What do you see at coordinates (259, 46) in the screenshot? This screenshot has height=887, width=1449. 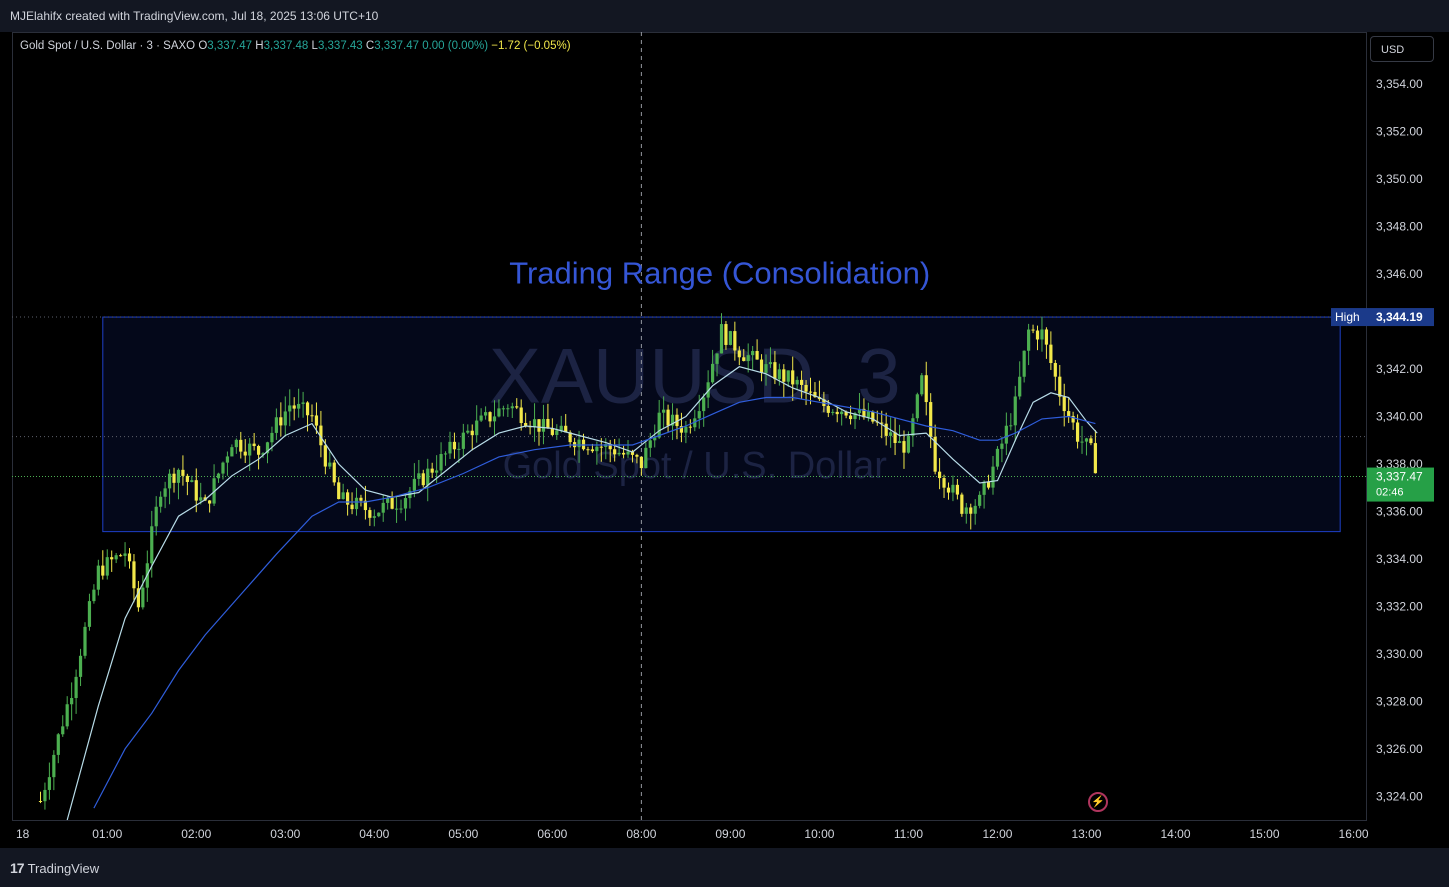 I see `legend-high-label: H` at bounding box center [259, 46].